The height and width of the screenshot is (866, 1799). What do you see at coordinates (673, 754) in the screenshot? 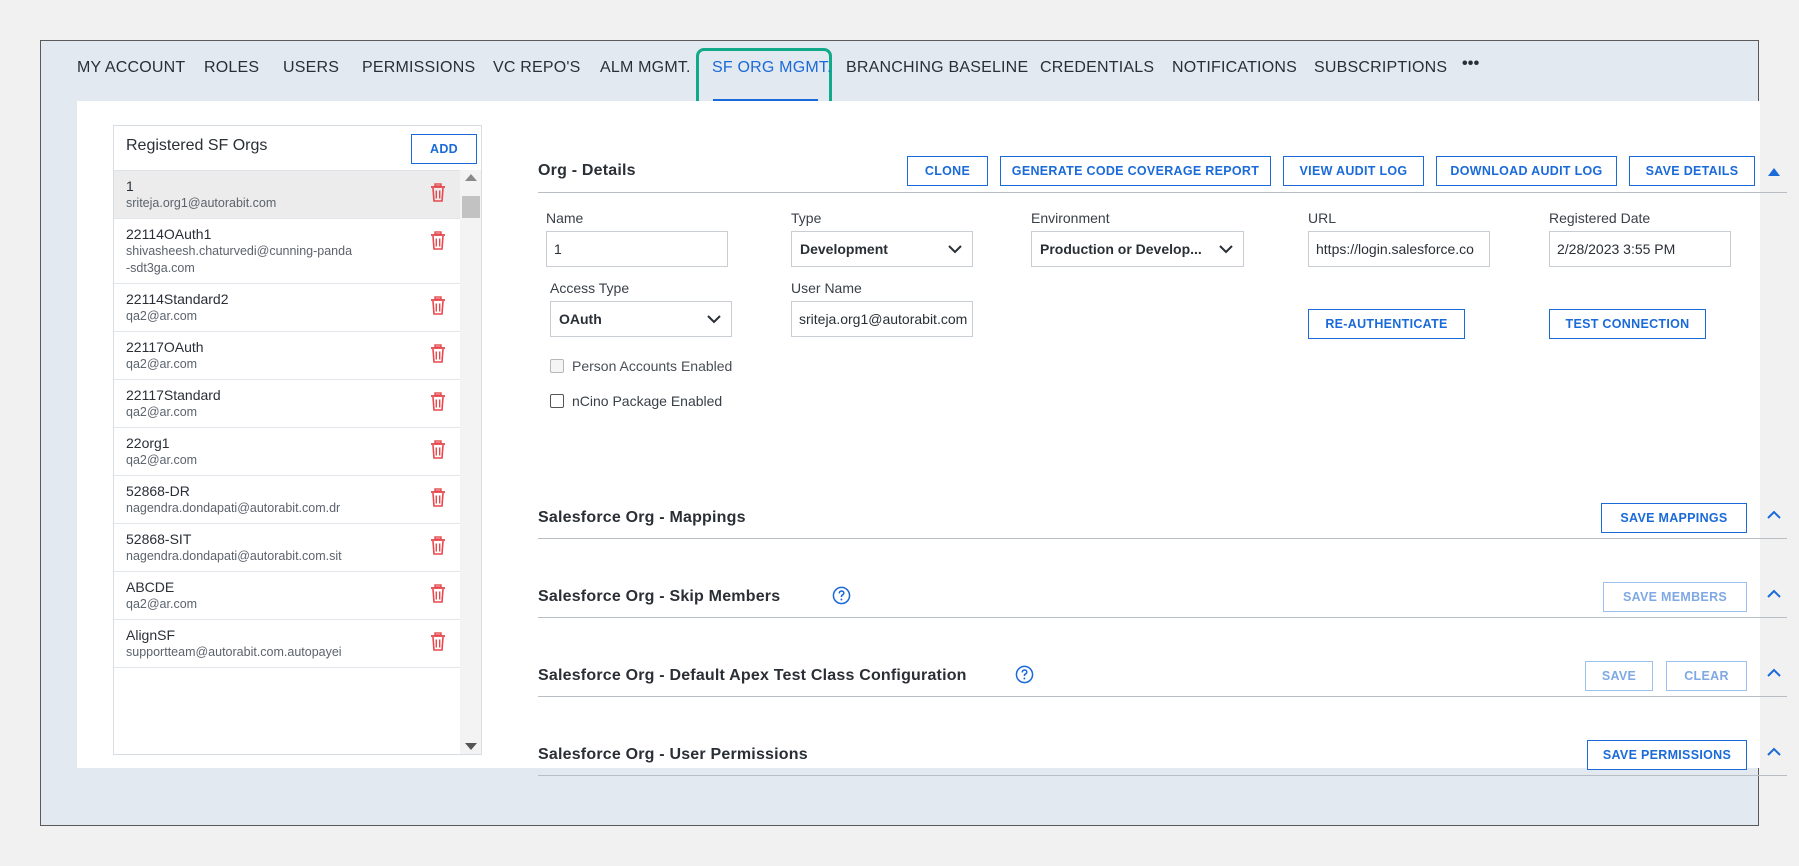
I see `user-permissions-section-title: Salesforce Org - User Permissions` at bounding box center [673, 754].